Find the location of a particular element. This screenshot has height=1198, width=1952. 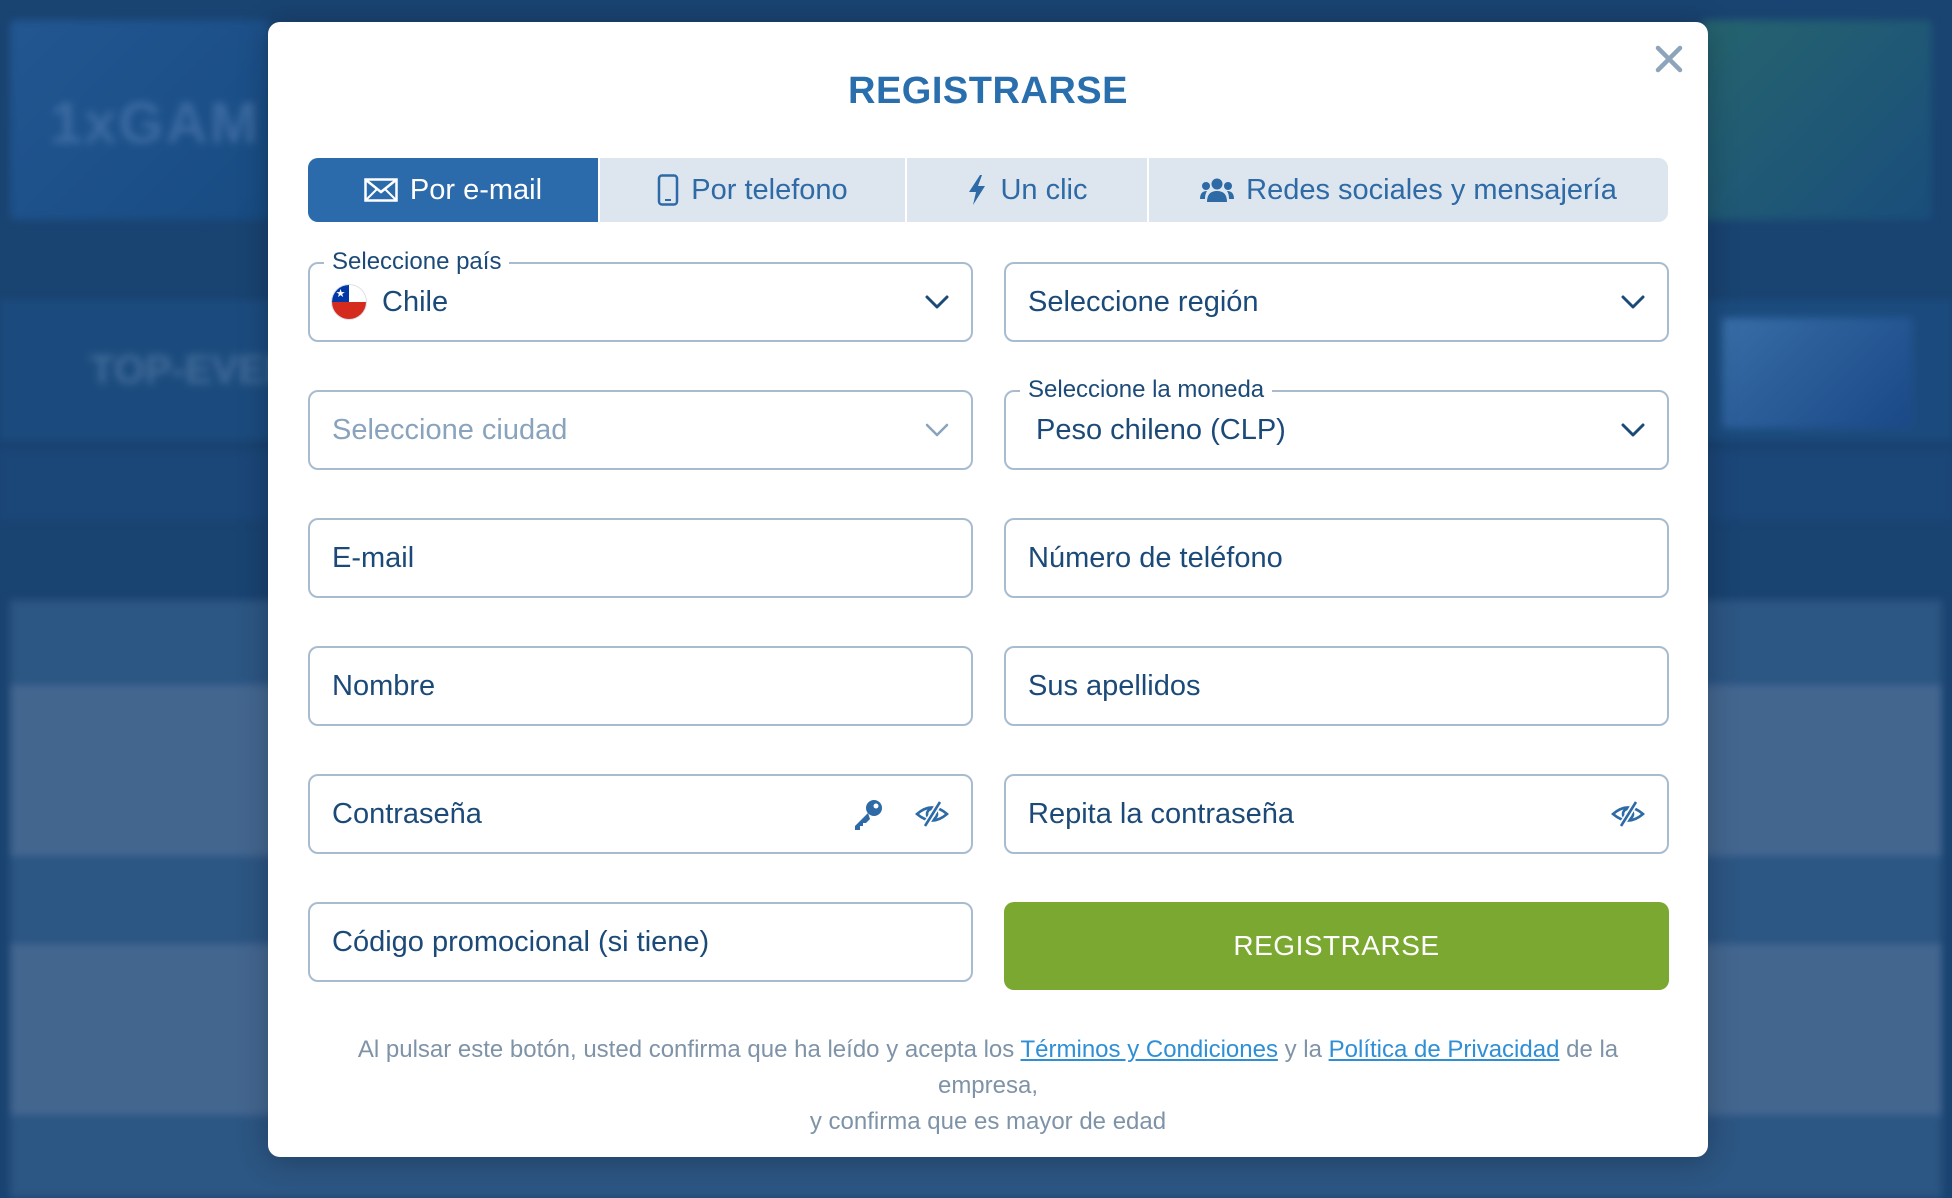

tab-one-click: Un clic is located at coordinates (1028, 190).